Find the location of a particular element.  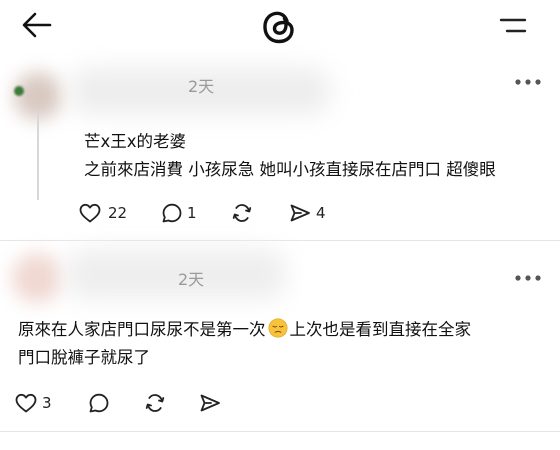

share-button is located at coordinates (210, 403).